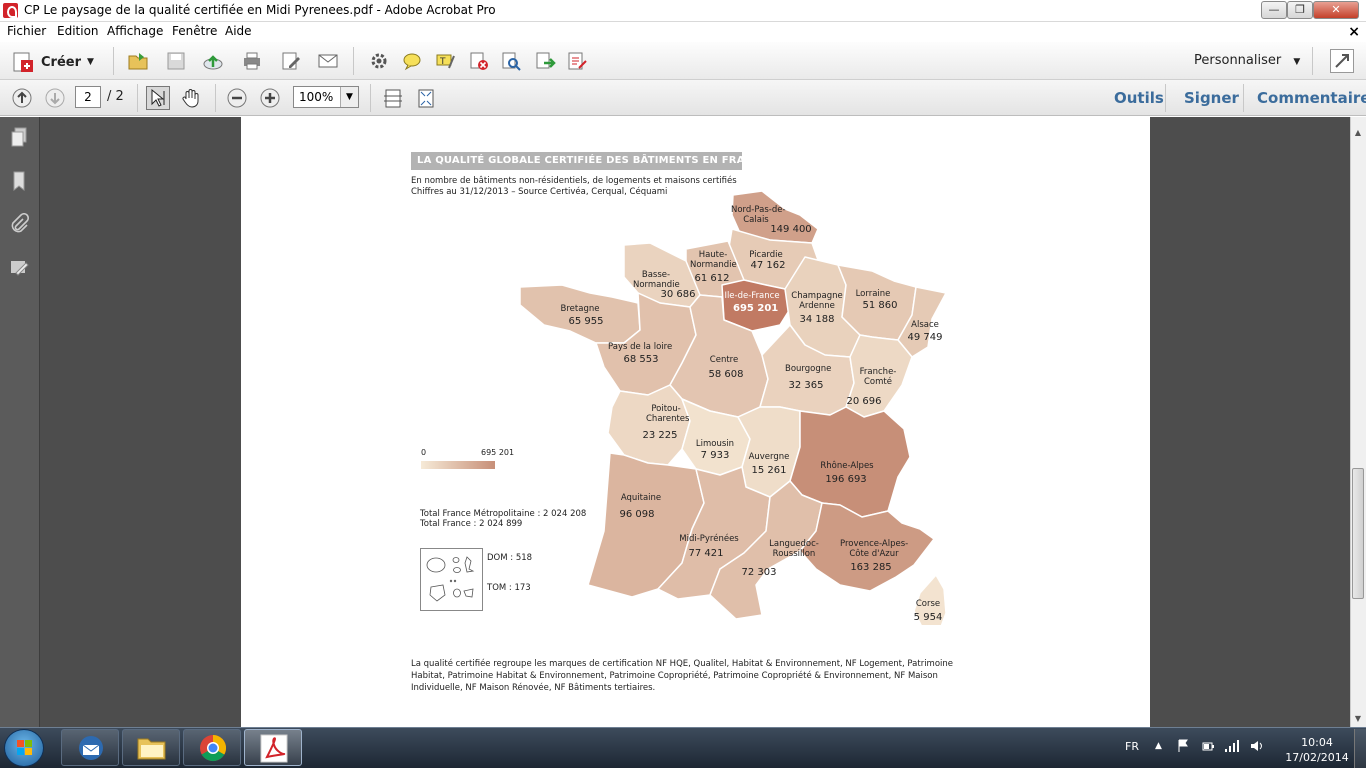 This screenshot has width=1366, height=768. I want to click on region-label: Basse- Normandie, so click(656, 280).